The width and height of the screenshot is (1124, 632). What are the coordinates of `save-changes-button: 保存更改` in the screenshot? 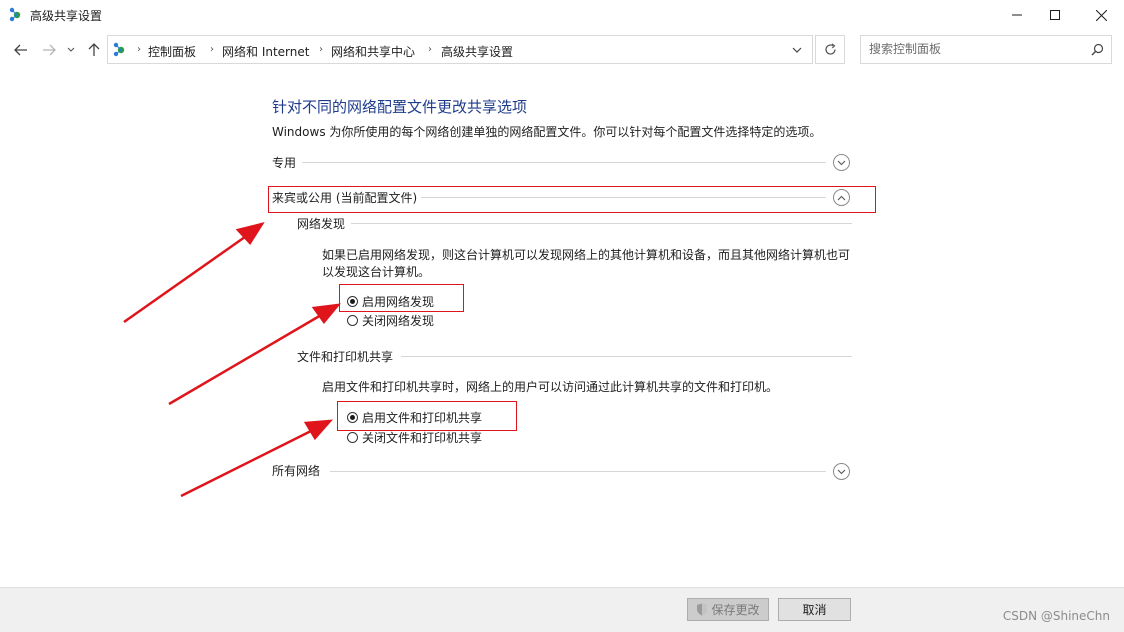 It's located at (728, 609).